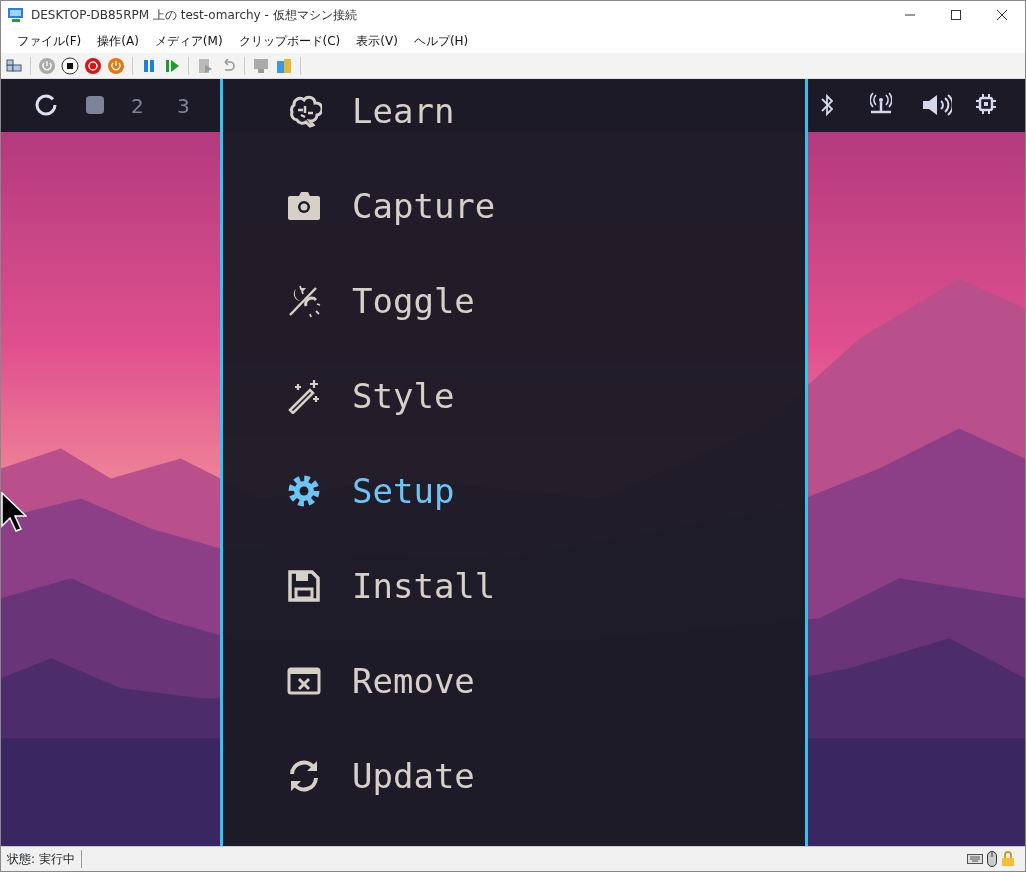 Image resolution: width=1026 pixels, height=872 pixels. Describe the element at coordinates (118, 41) in the screenshot. I see `menu-item: 操作(A)` at that location.